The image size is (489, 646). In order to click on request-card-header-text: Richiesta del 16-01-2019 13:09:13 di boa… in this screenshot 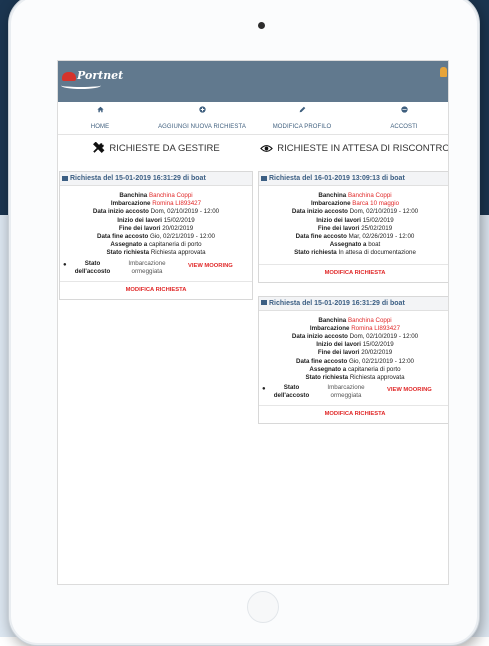, I will do `click(337, 178)`.